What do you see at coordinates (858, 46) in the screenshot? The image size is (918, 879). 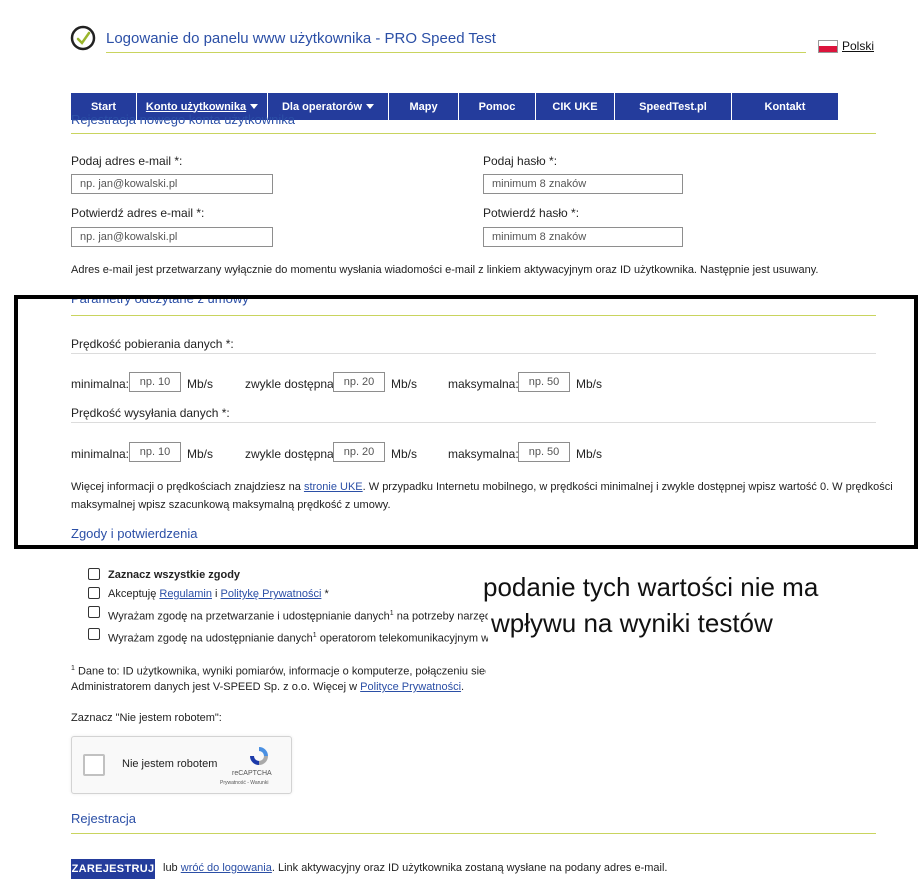 I see `language-link: Polski` at bounding box center [858, 46].